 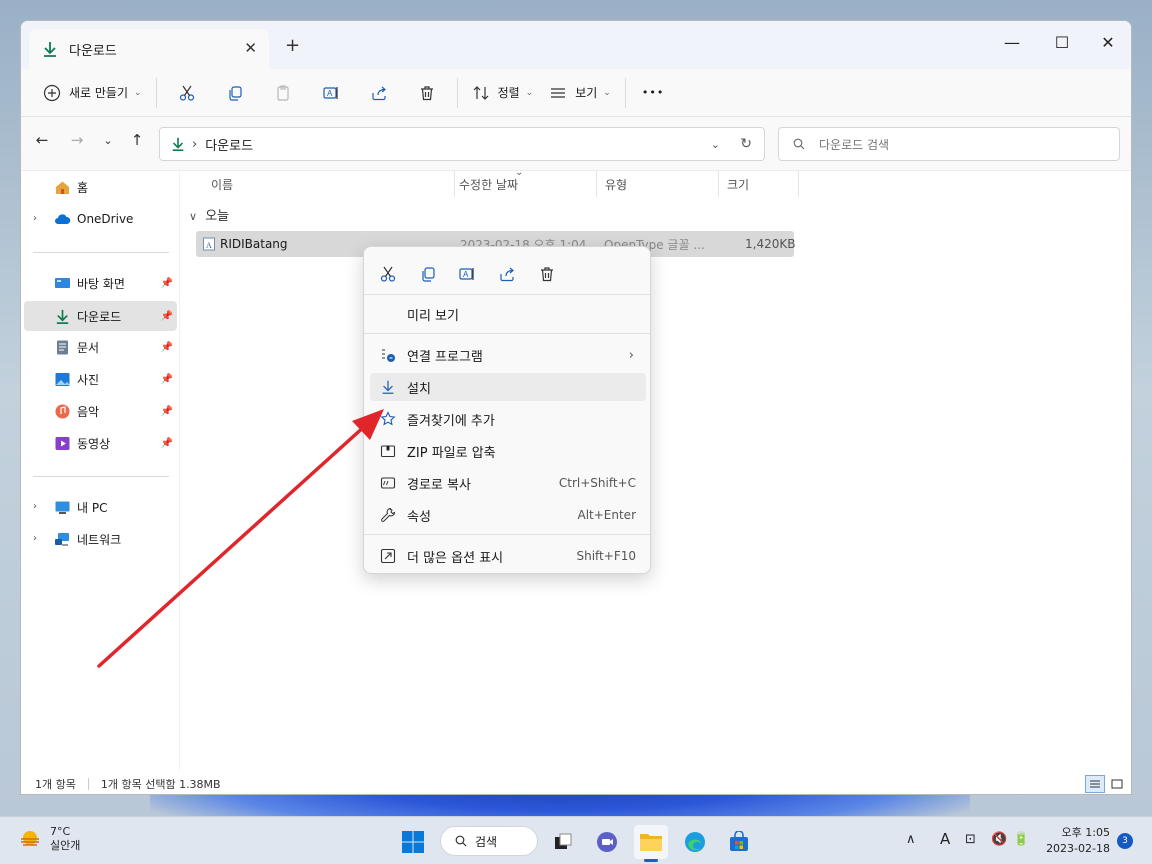 I want to click on close-window-button: ✕, so click(x=1108, y=42).